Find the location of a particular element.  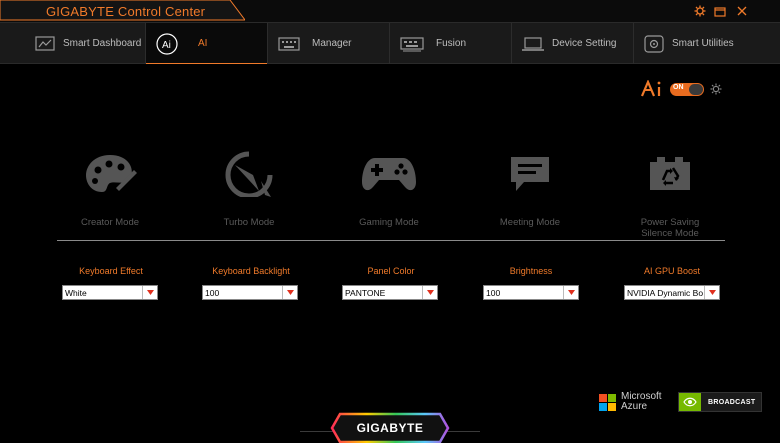

nvidia-broadcast-logo: BROADCAST is located at coordinates (720, 402).